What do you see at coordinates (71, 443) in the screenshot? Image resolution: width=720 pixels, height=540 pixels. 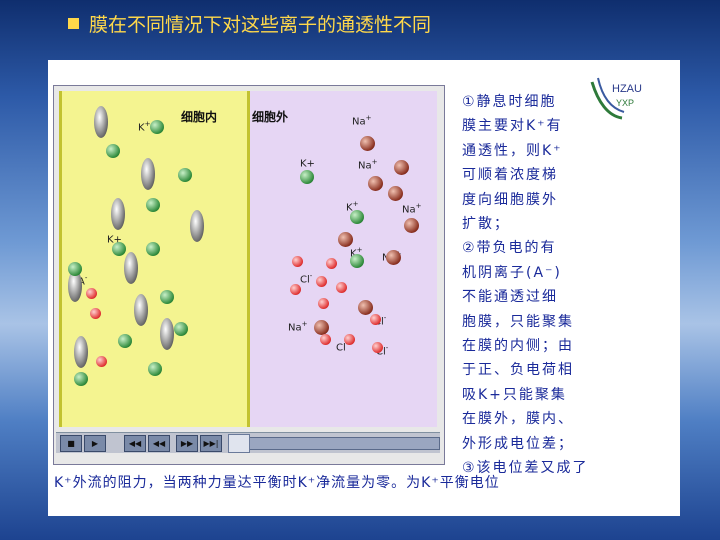 I see `stop-button: ■` at bounding box center [71, 443].